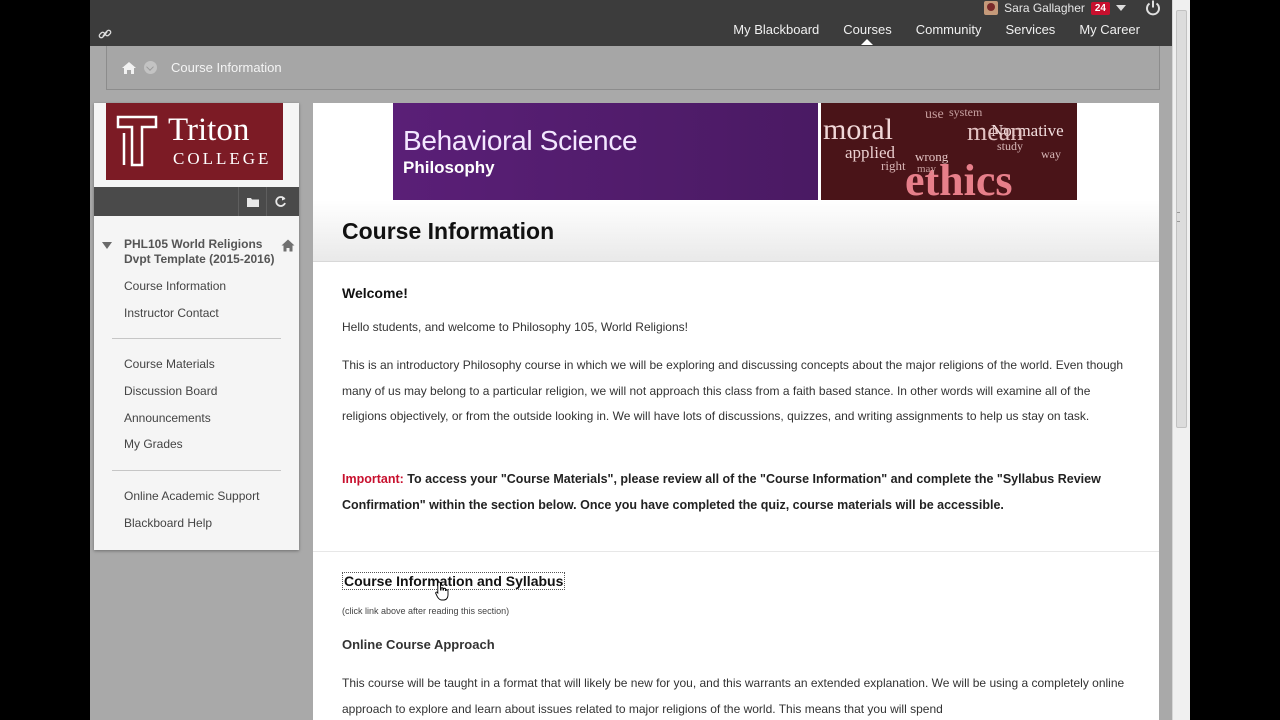 The image size is (1280, 720). What do you see at coordinates (150, 67) in the screenshot?
I see `breadcrumb-menu-icon` at bounding box center [150, 67].